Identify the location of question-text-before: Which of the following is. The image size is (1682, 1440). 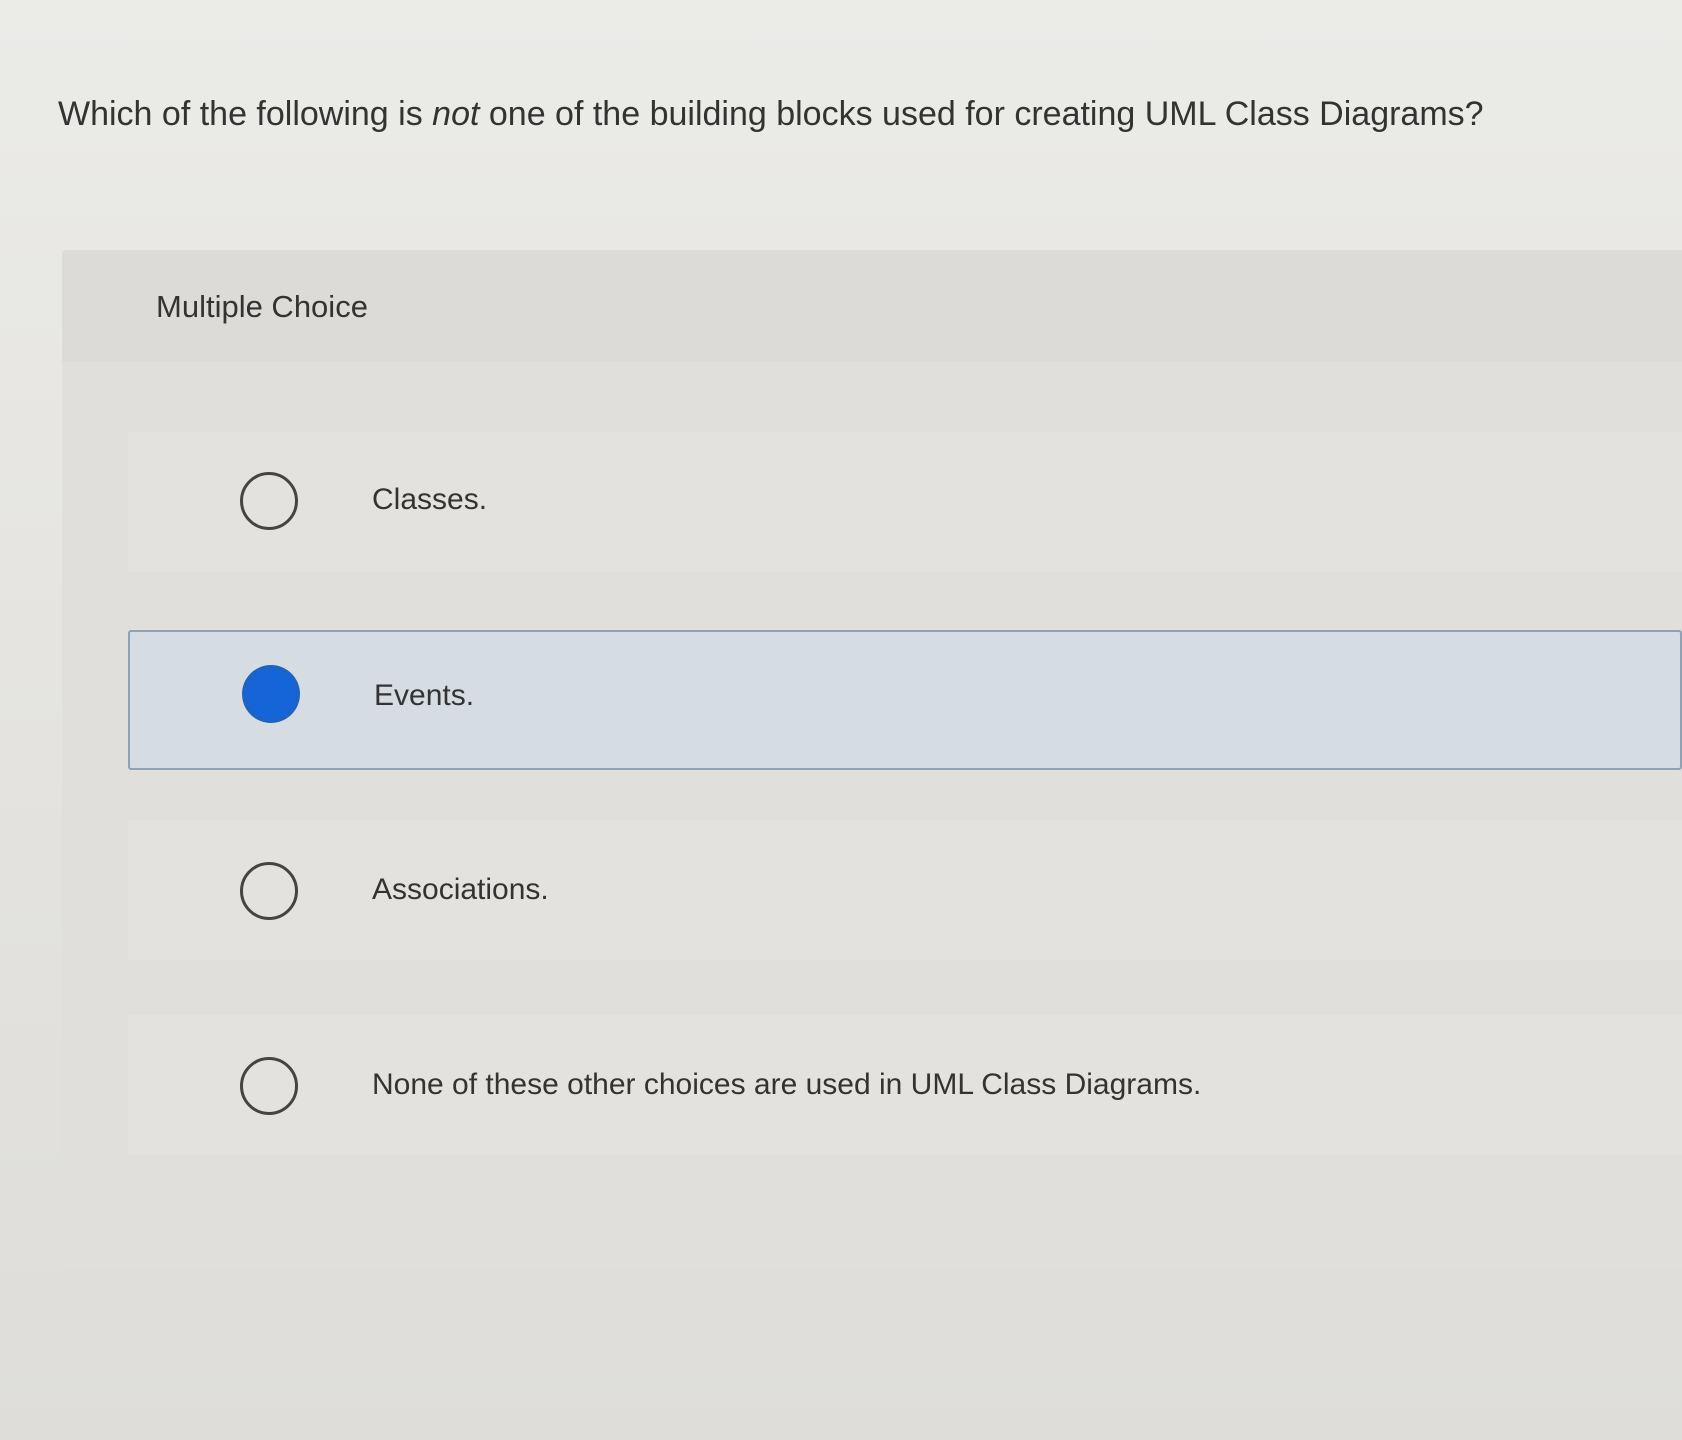
(245, 114).